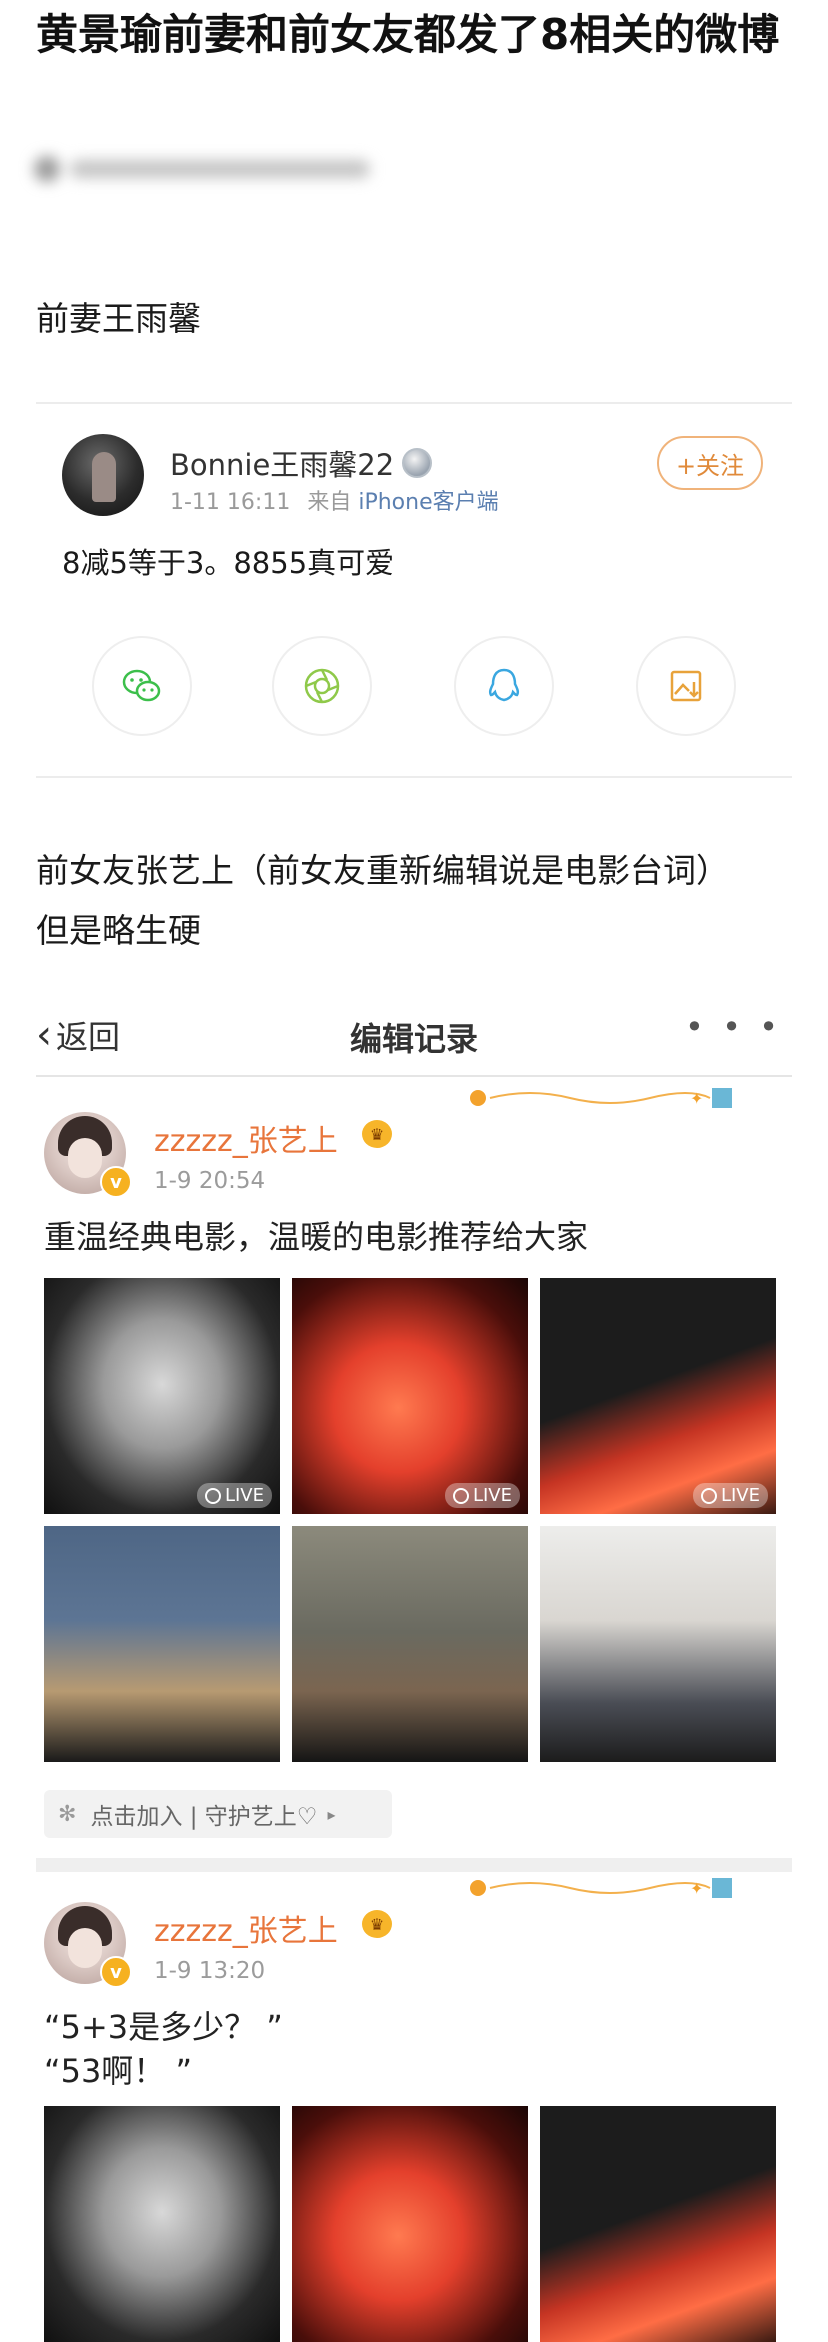 This screenshot has height=2342, width=828. I want to click on share-qq-button, so click(504, 686).